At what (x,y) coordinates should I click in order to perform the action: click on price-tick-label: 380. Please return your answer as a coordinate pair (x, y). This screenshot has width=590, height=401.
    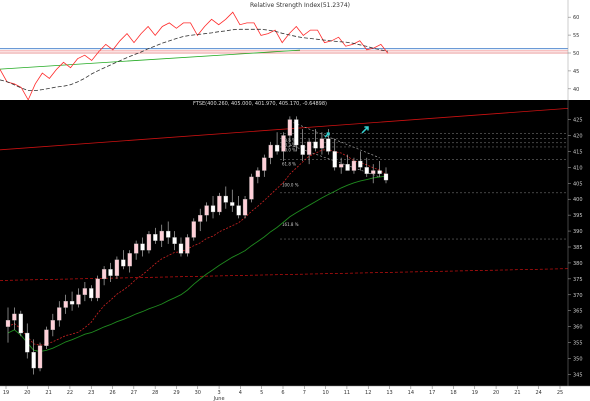
    Looking at the image, I should click on (578, 264).